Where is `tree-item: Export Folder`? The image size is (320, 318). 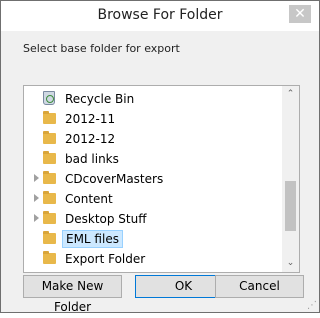 tree-item: Export Folder is located at coordinates (152, 259).